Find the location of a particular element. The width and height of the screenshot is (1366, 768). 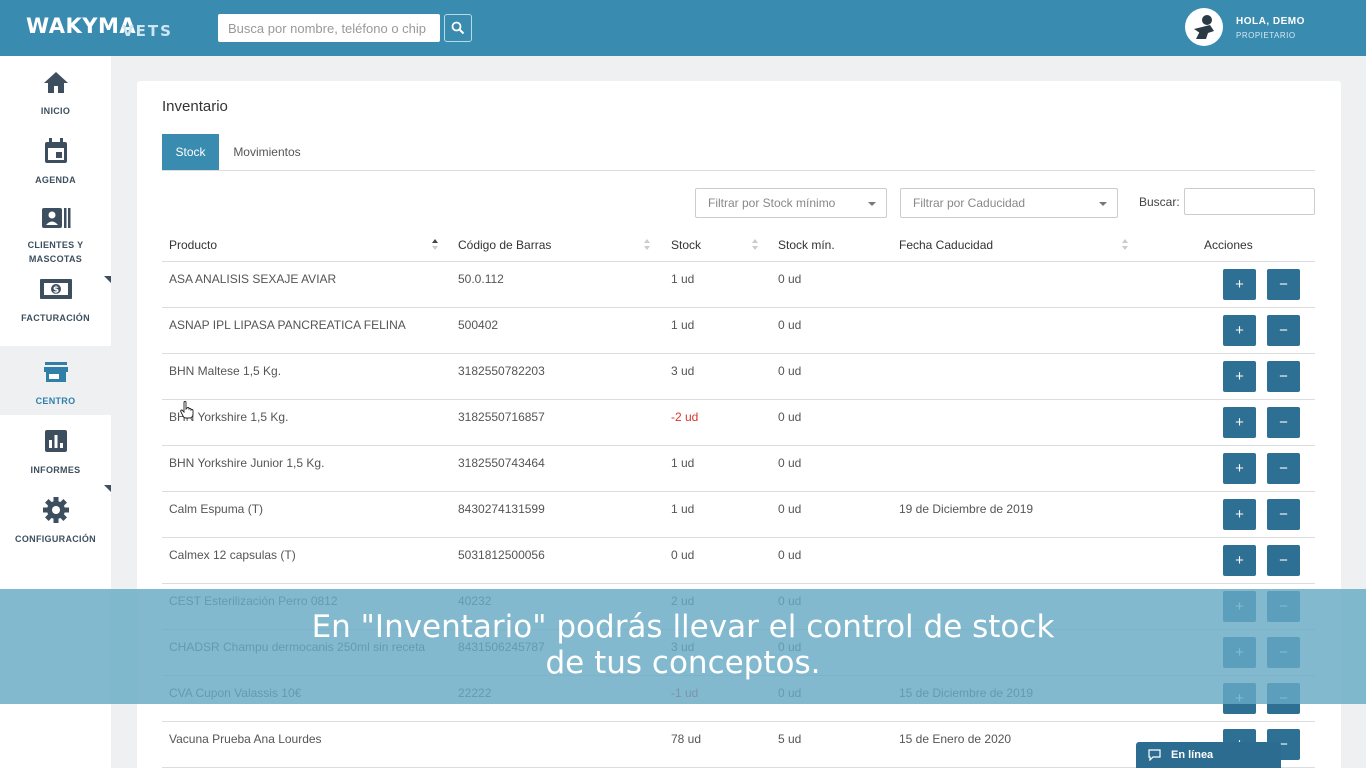

tab-movimientos: Movimientos is located at coordinates (267, 152).